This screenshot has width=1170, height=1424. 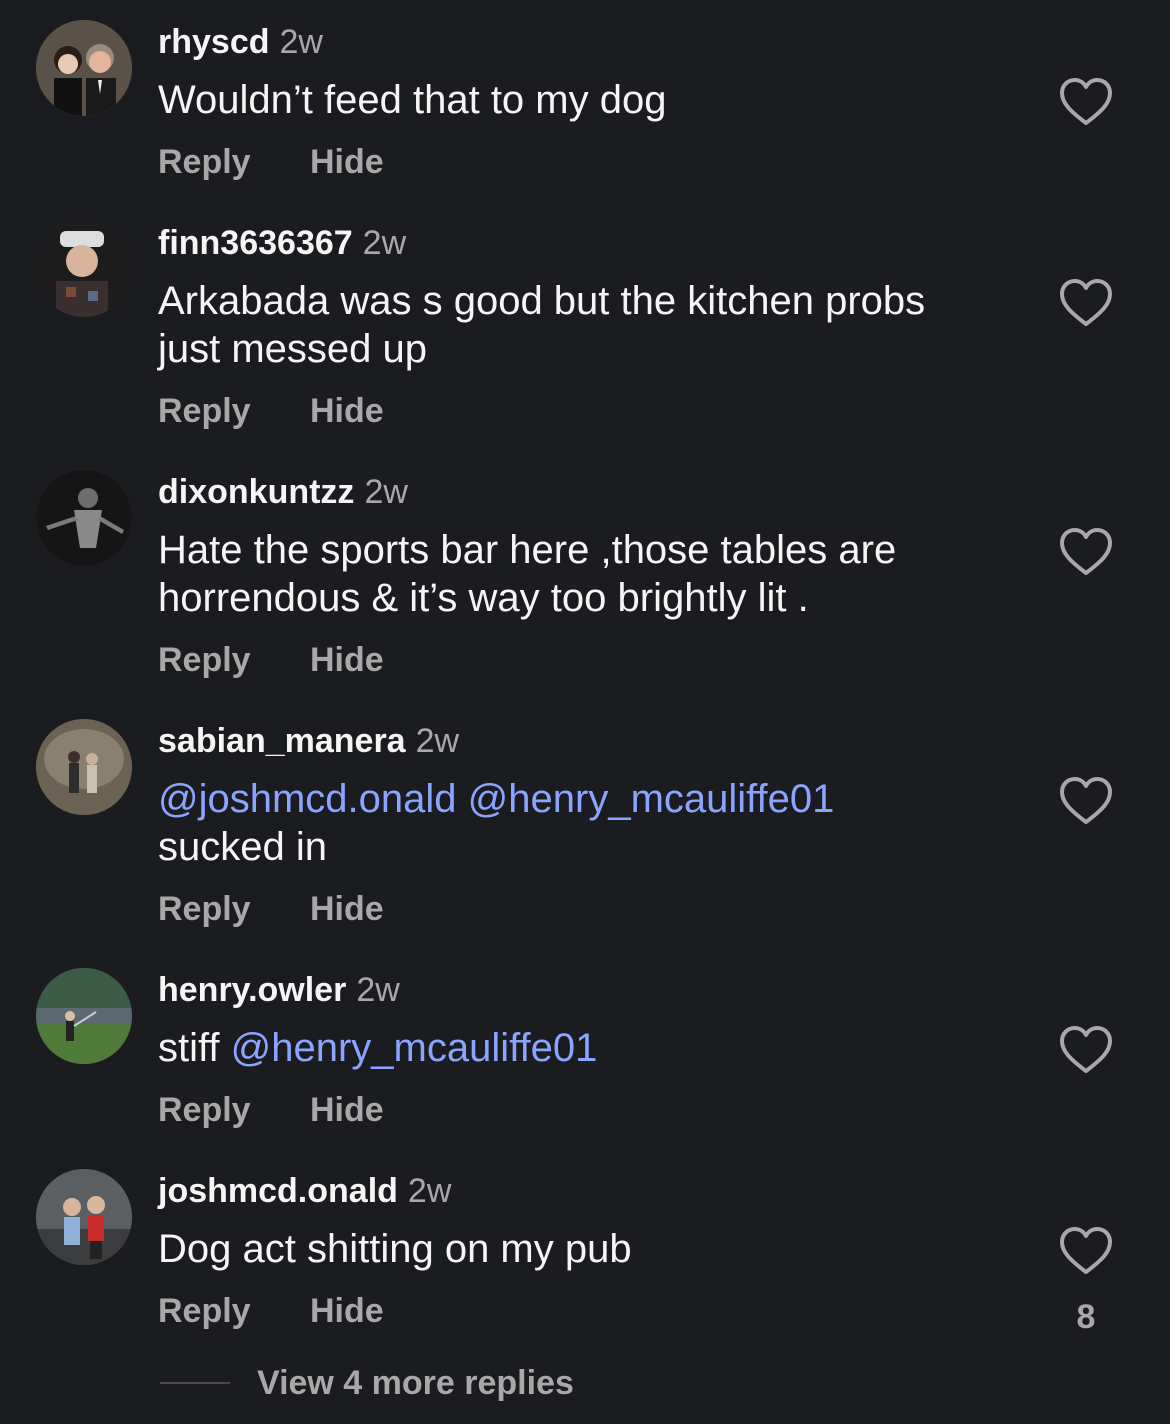 I want to click on comment-text: stiff @henry_mcauliffe01, so click(x=593, y=1048).